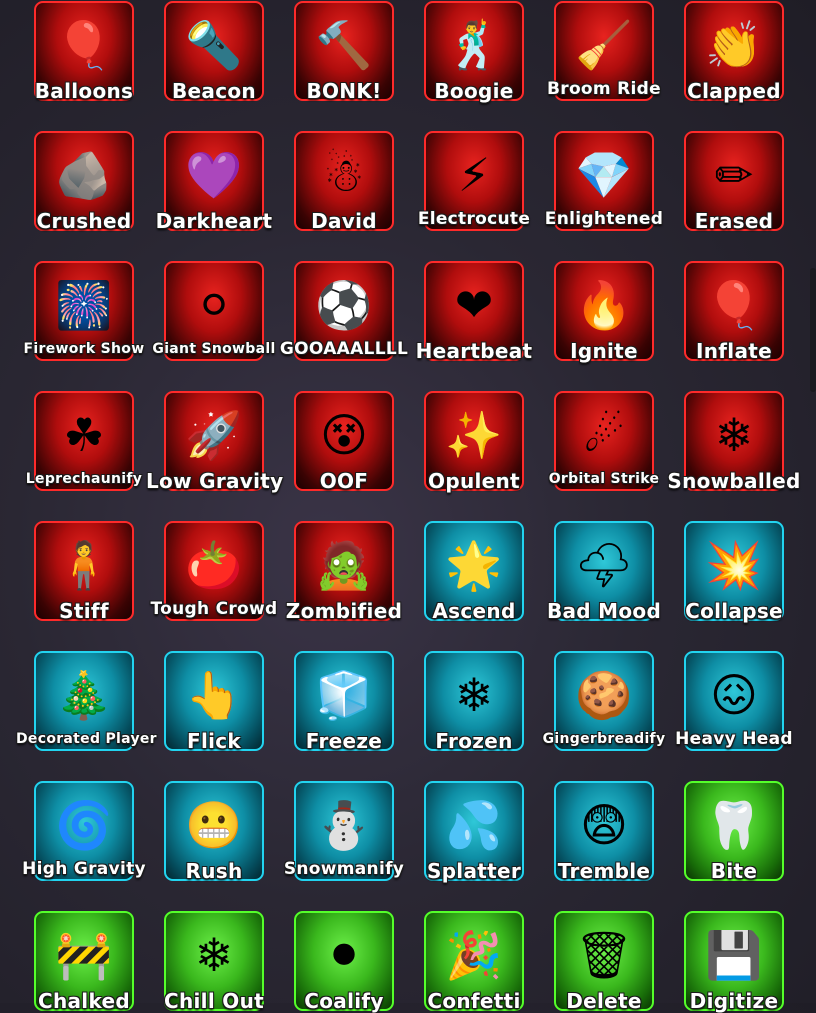 This screenshot has height=1013, width=816. What do you see at coordinates (474, 175) in the screenshot?
I see `electrocute-icon: ⚡` at bounding box center [474, 175].